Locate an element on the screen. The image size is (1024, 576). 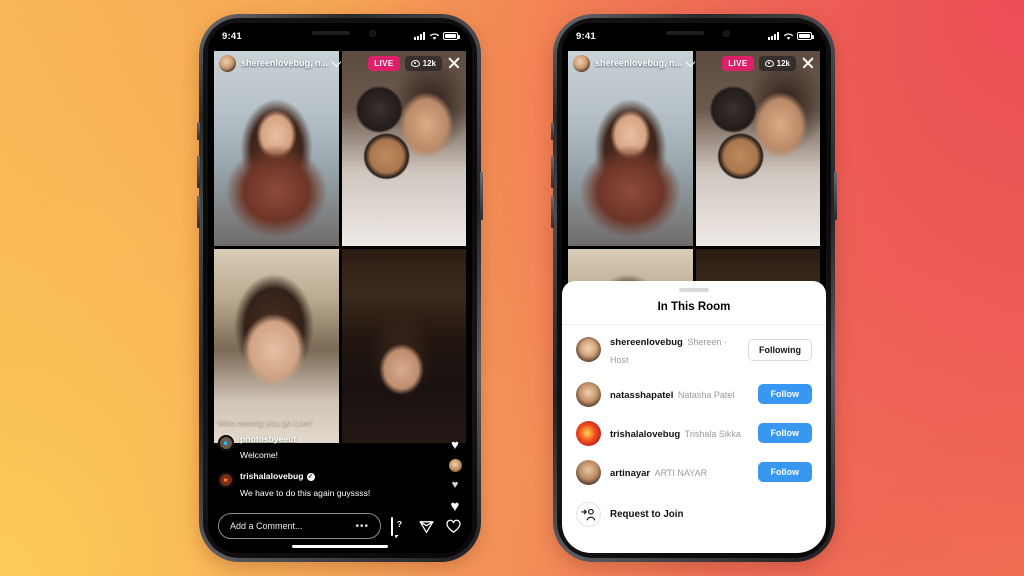
comment-ghost: Miss seeing you go Live! is located at coordinates (265, 421).